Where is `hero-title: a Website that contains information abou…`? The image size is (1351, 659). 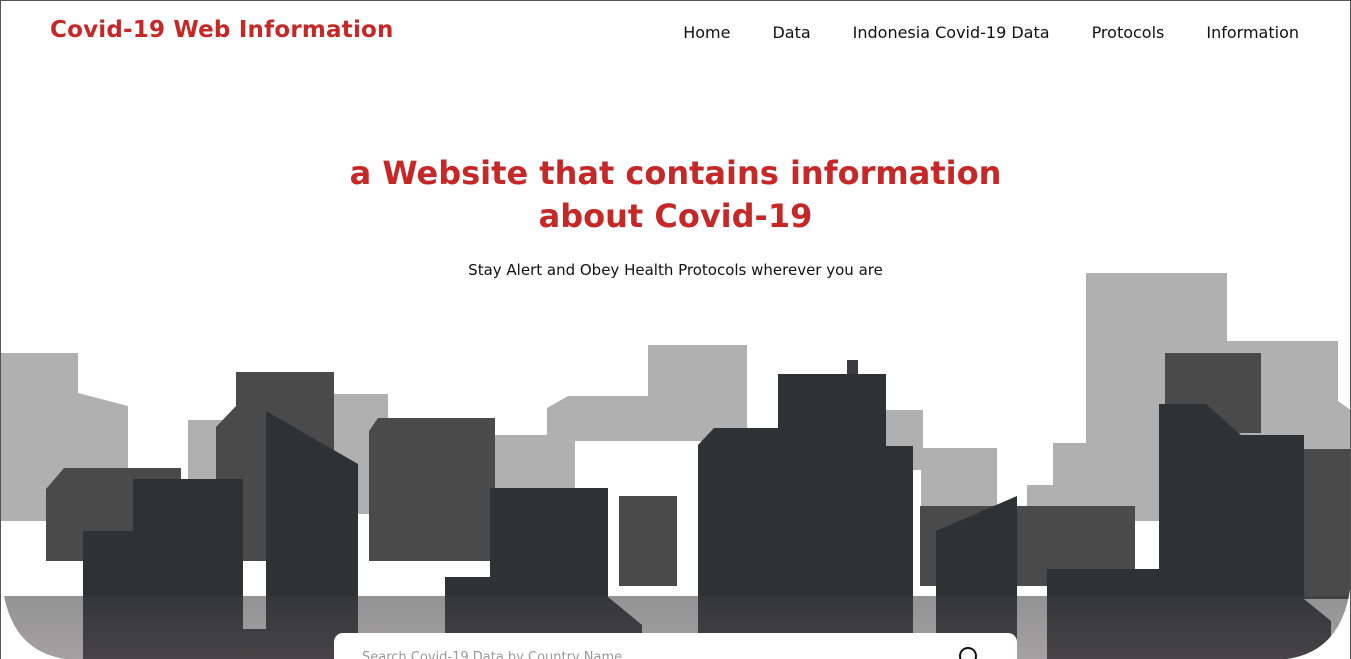
hero-title: a Website that contains information abou… is located at coordinates (675, 195).